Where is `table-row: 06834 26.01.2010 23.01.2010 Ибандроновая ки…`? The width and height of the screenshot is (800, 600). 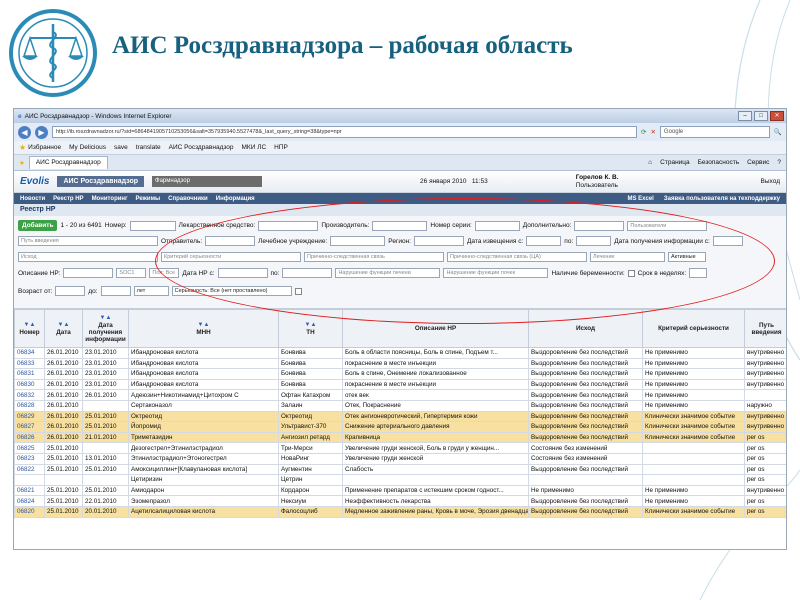 table-row: 06834 26.01.2010 23.01.2010 Ибандроновая ки… is located at coordinates (400, 353).